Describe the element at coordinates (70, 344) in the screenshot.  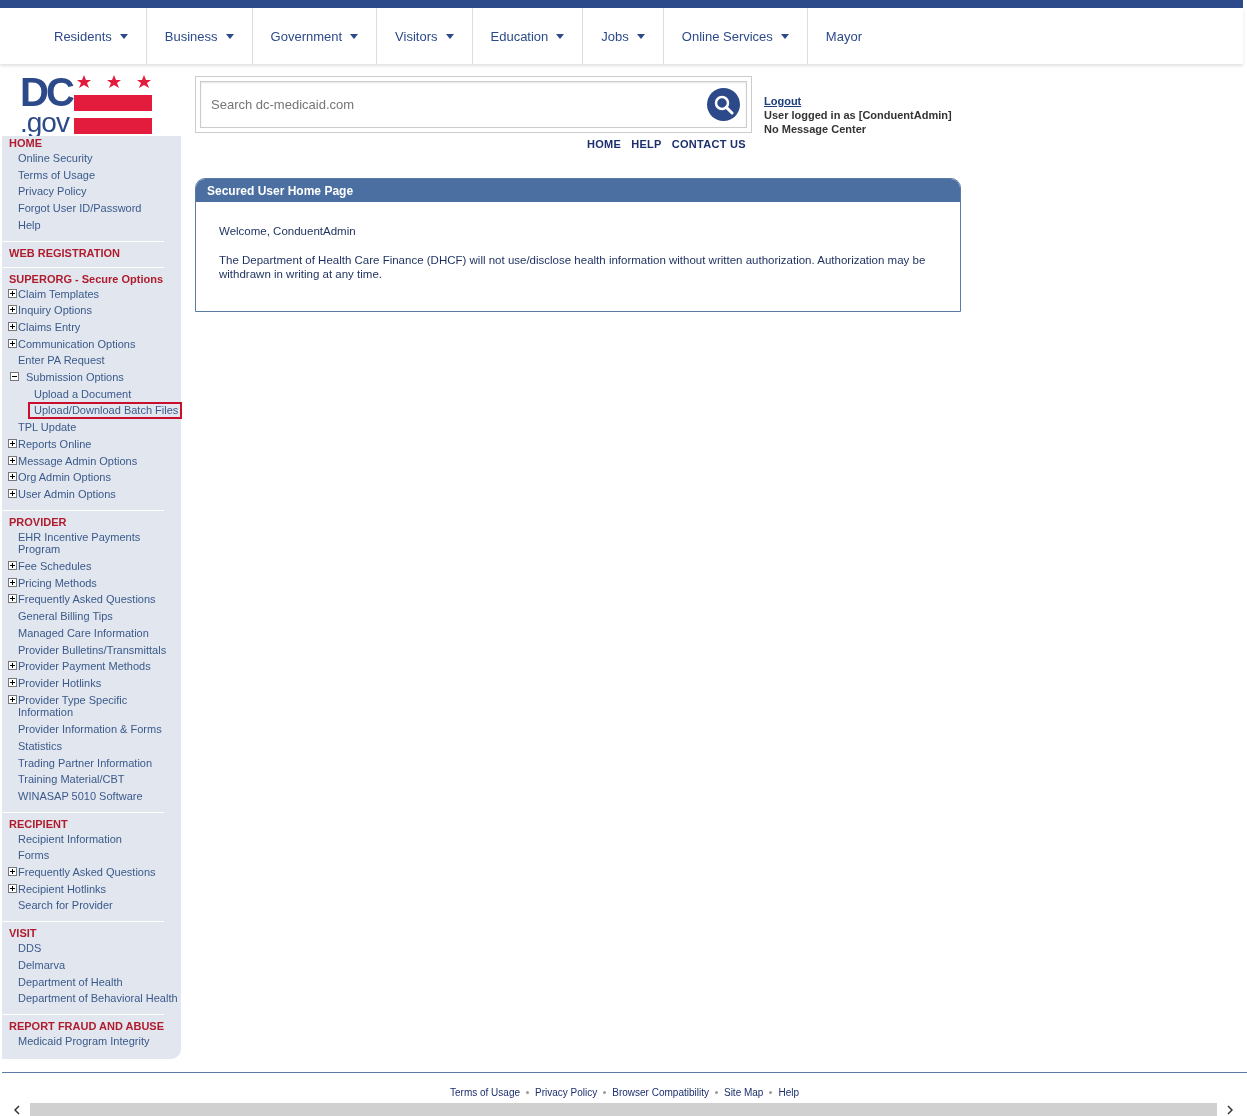
I see `sidebar-item: Communication Options` at that location.